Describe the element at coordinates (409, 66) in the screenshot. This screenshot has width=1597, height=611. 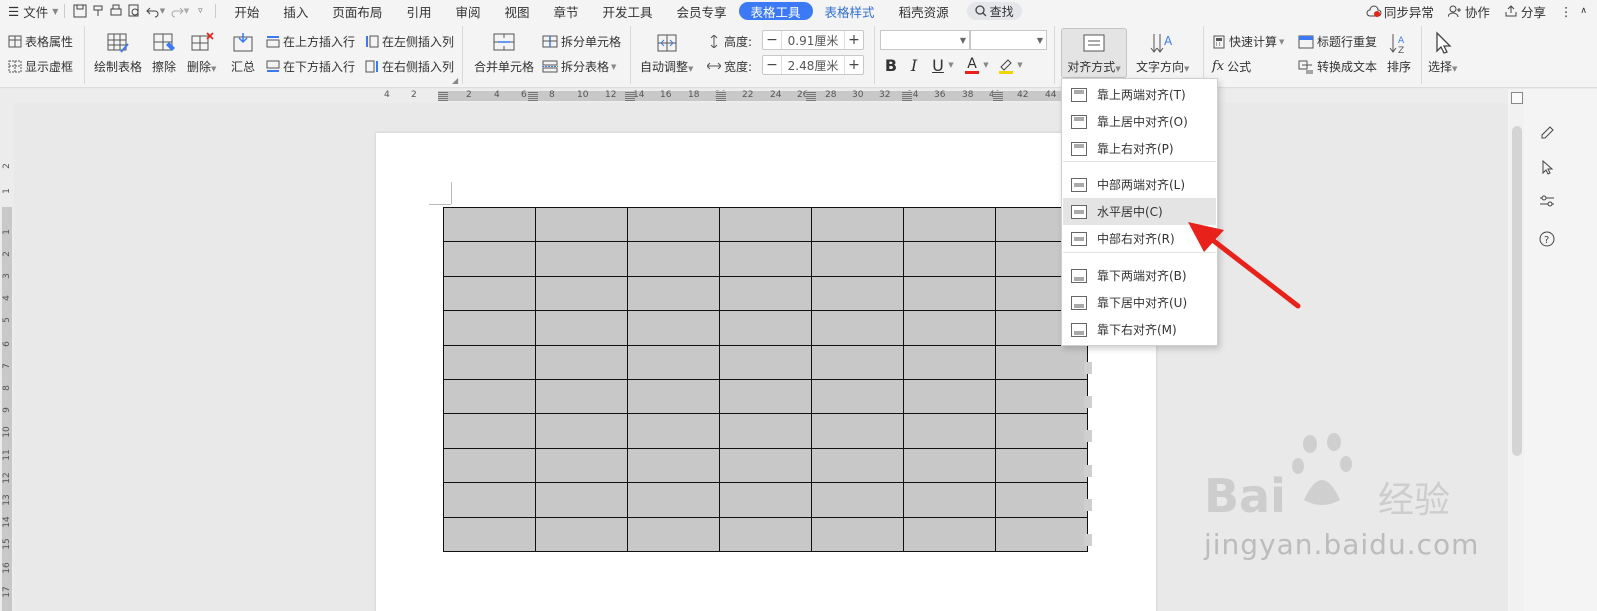
I see `insert-col-right-button: 在右侧插入列` at that location.